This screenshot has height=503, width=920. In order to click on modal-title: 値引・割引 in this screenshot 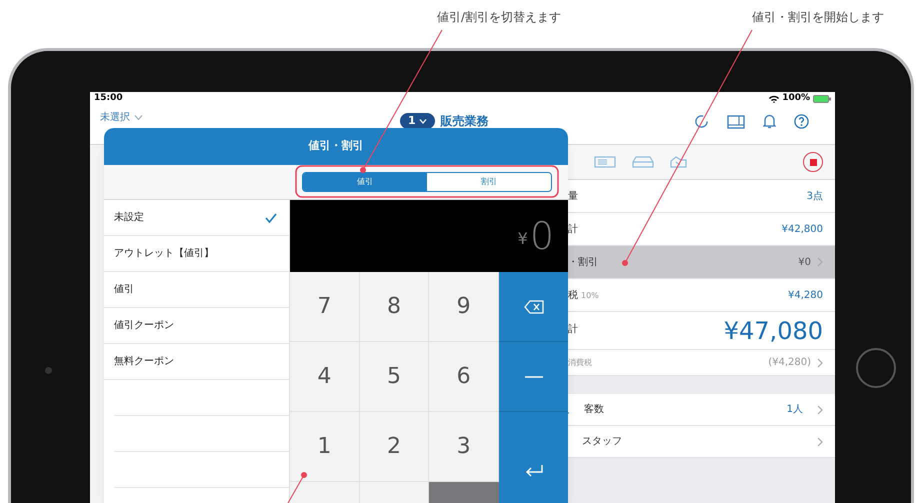, I will do `click(336, 146)`.